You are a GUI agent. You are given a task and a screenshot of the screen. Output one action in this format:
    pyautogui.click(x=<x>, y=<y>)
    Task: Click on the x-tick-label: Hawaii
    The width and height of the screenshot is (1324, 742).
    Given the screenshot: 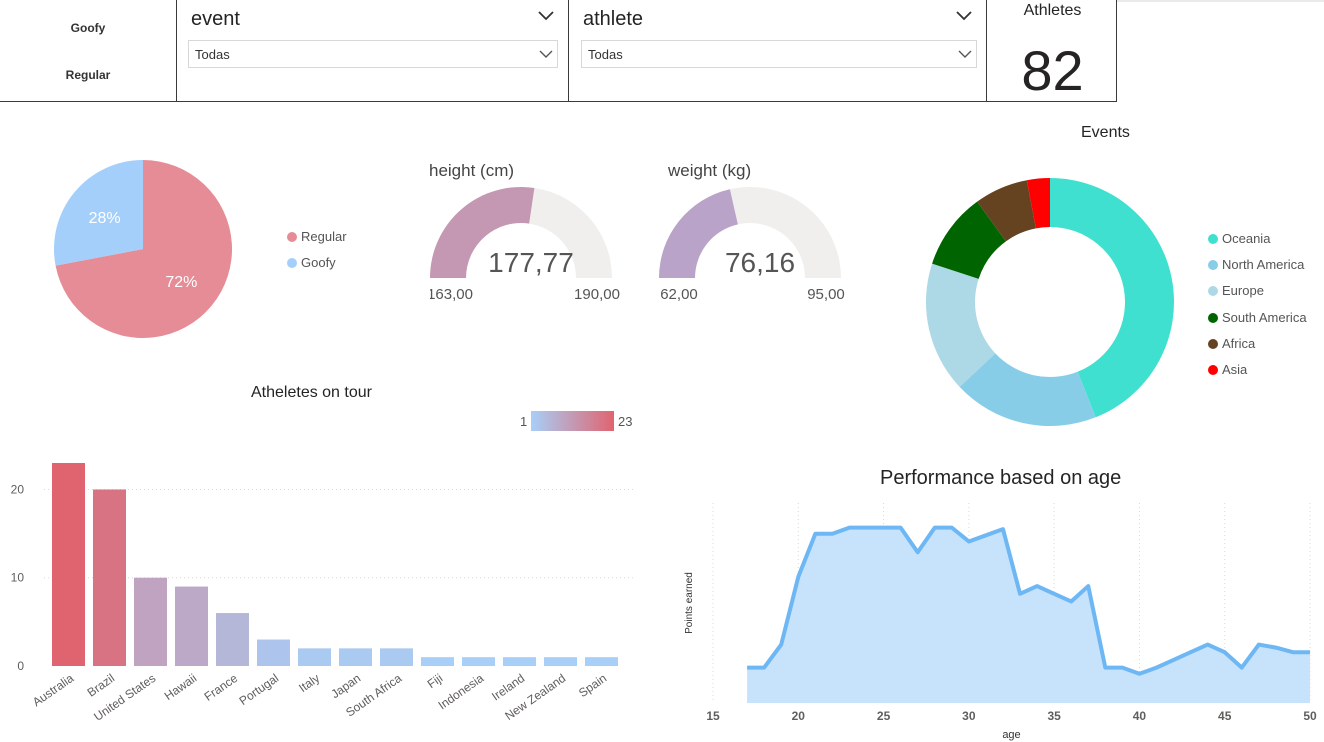 What is the action you would take?
    pyautogui.click(x=181, y=687)
    